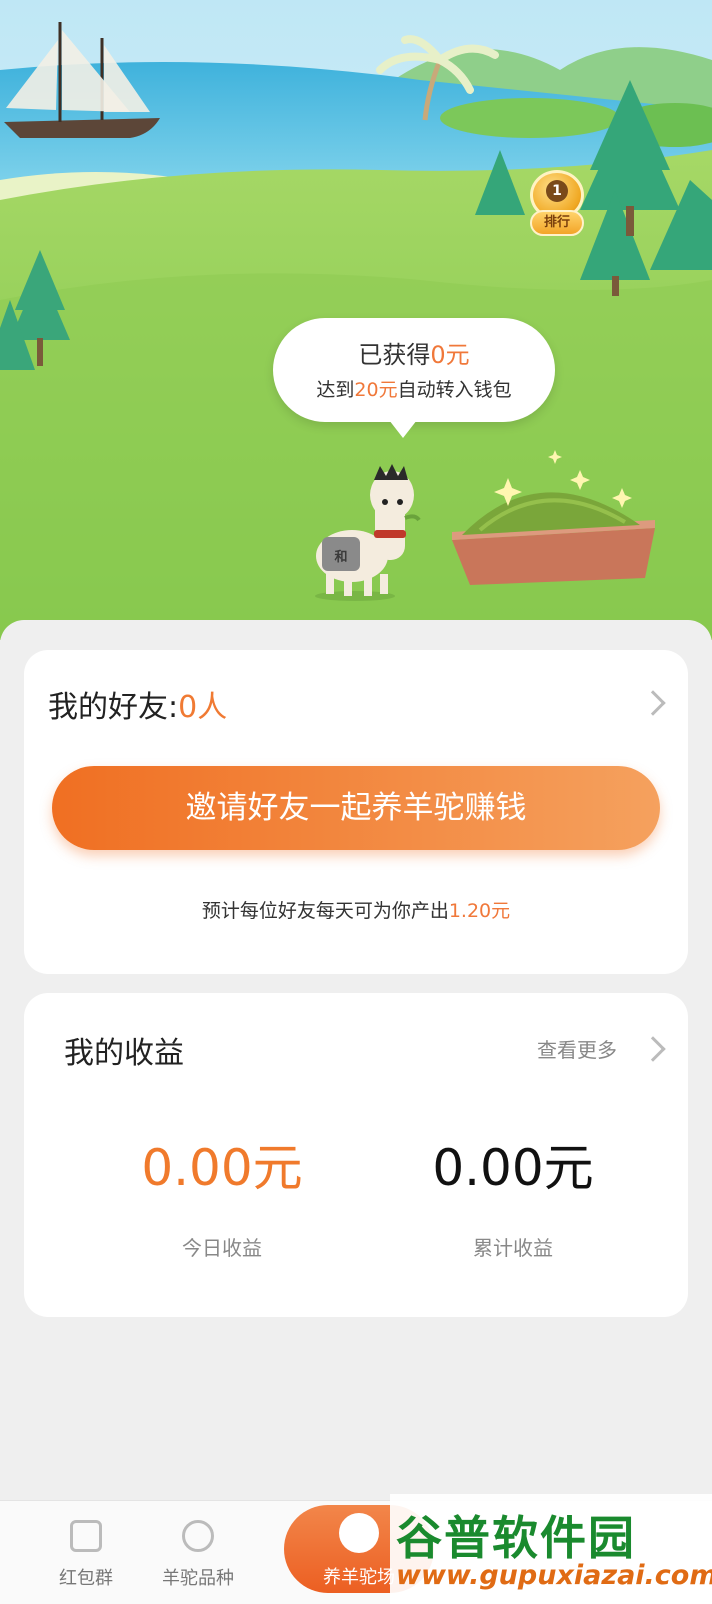 Image resolution: width=712 pixels, height=1604 pixels. I want to click on goal-amount: 20元, so click(376, 390).